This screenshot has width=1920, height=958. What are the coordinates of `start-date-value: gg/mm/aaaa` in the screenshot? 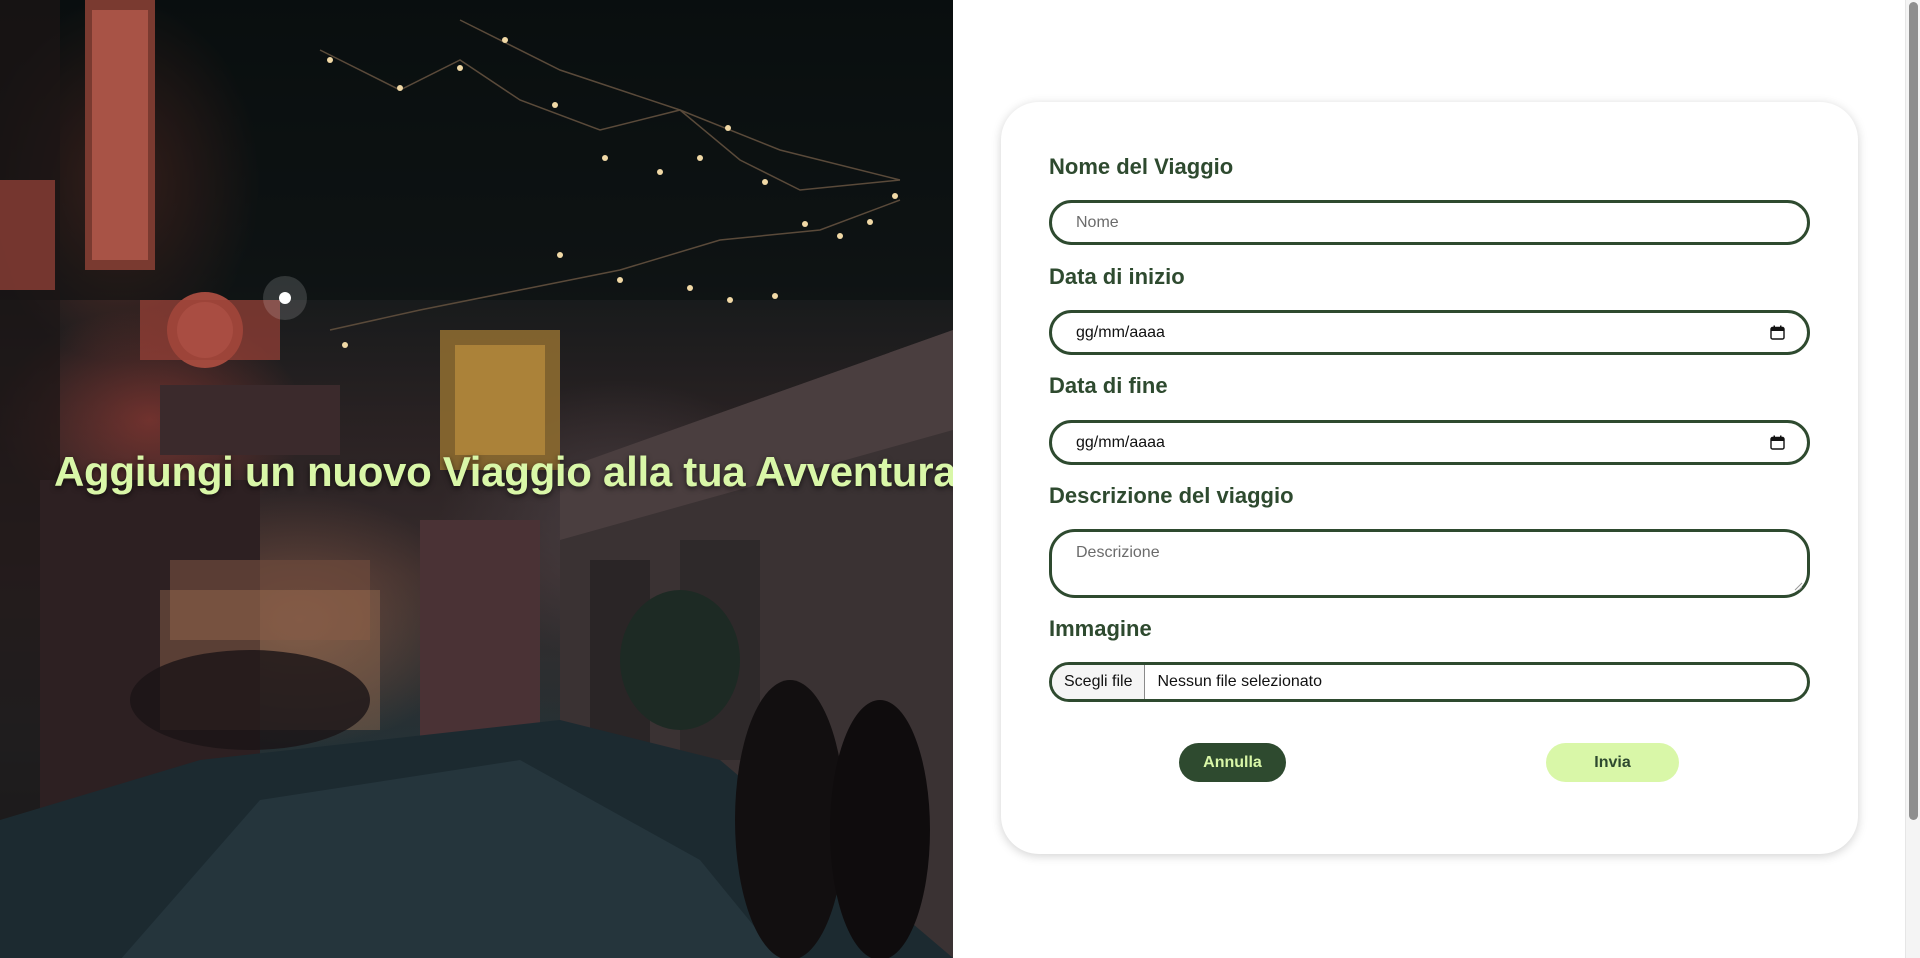 It's located at (1120, 332).